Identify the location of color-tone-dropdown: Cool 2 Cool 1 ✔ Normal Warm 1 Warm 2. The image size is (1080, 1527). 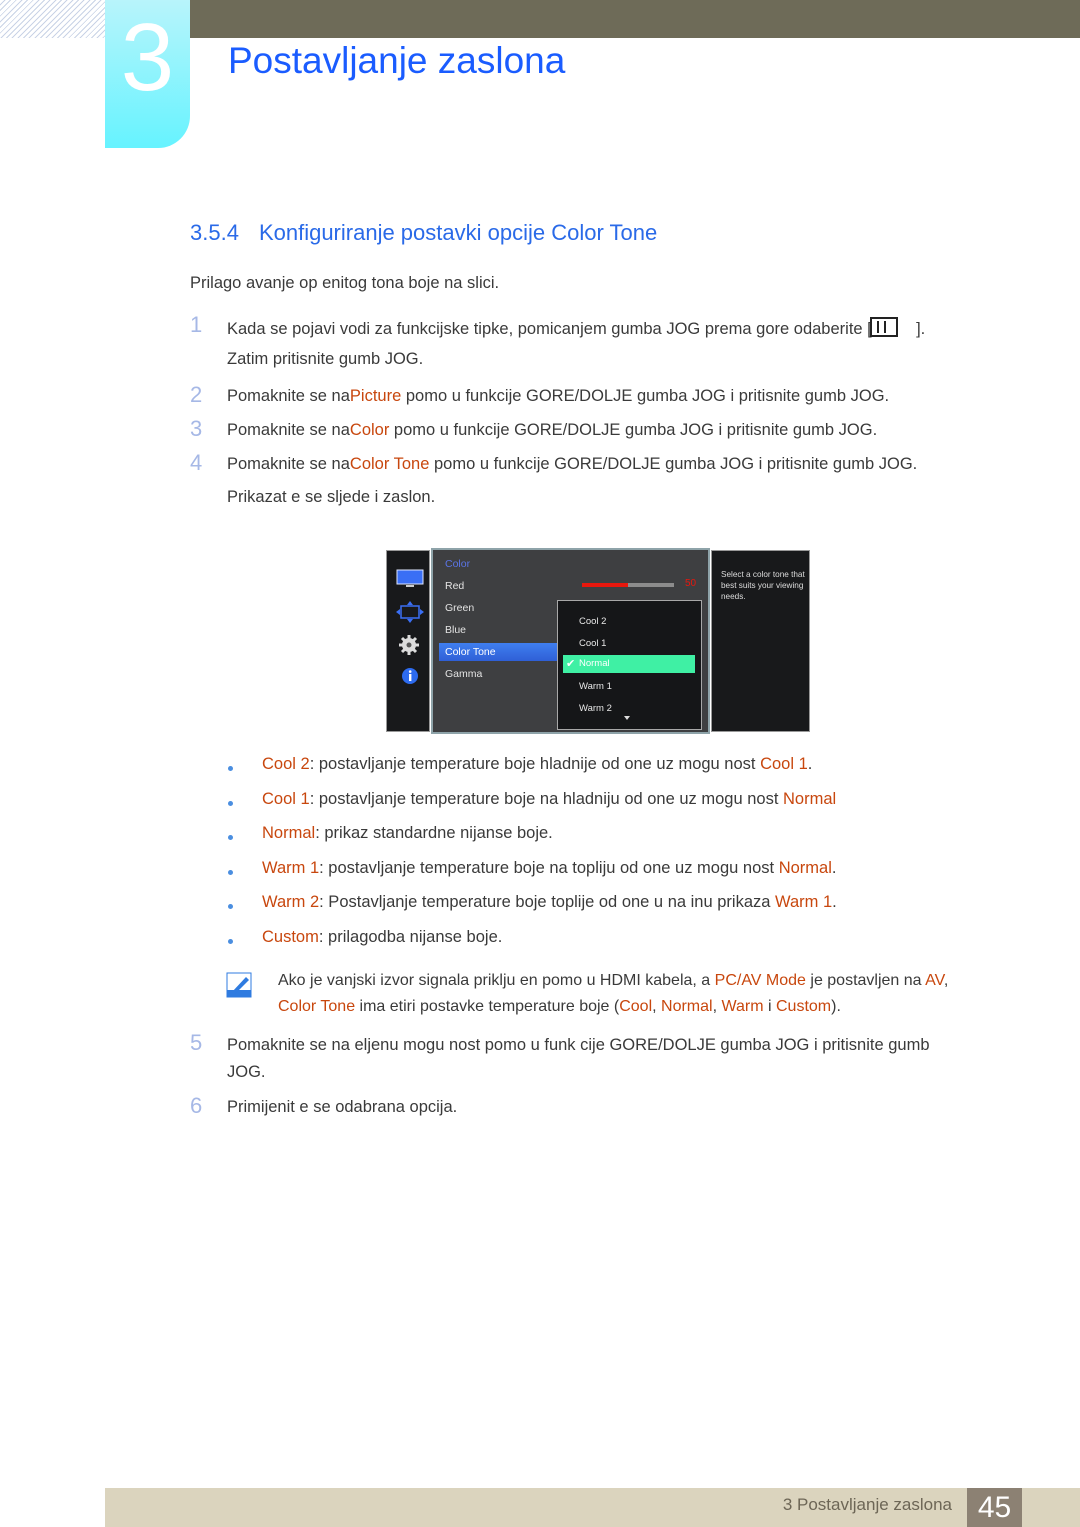
(629, 665).